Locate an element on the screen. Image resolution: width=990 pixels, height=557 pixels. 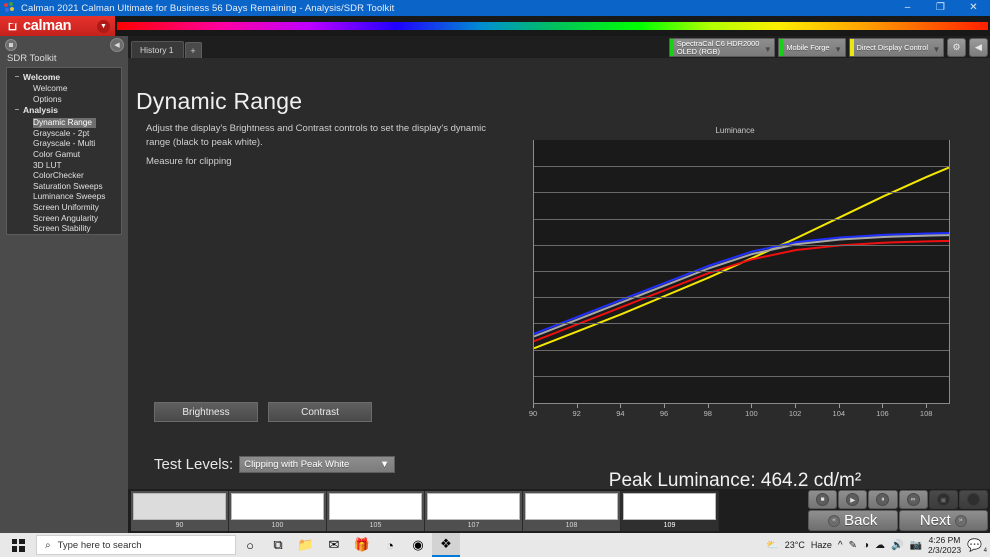
store-taskbar-button: 🎁 is located at coordinates (362, 545).